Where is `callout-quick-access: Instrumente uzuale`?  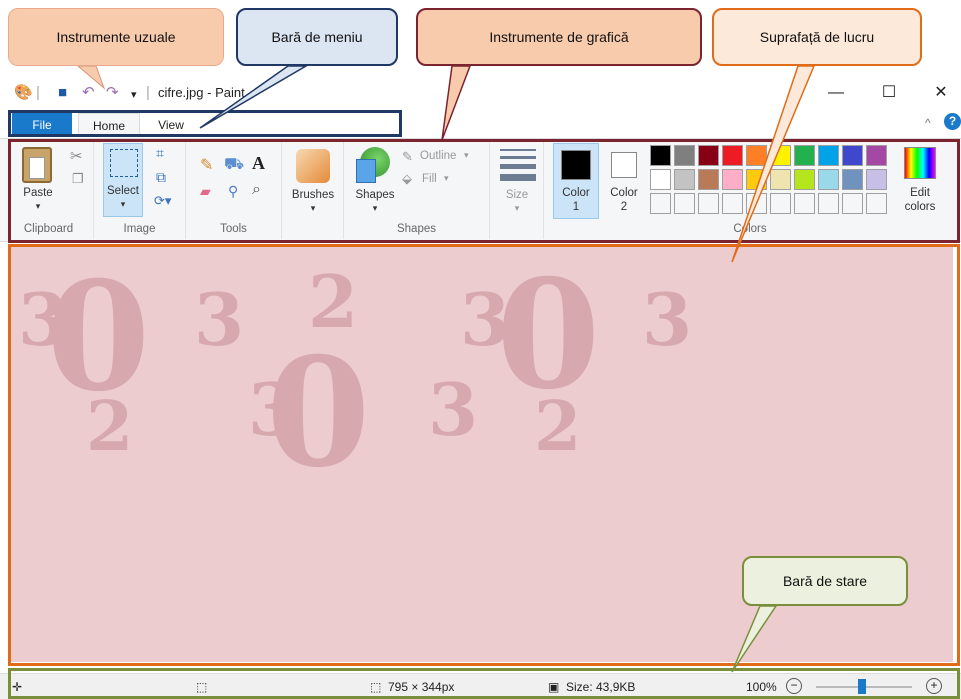 callout-quick-access: Instrumente uzuale is located at coordinates (116, 37).